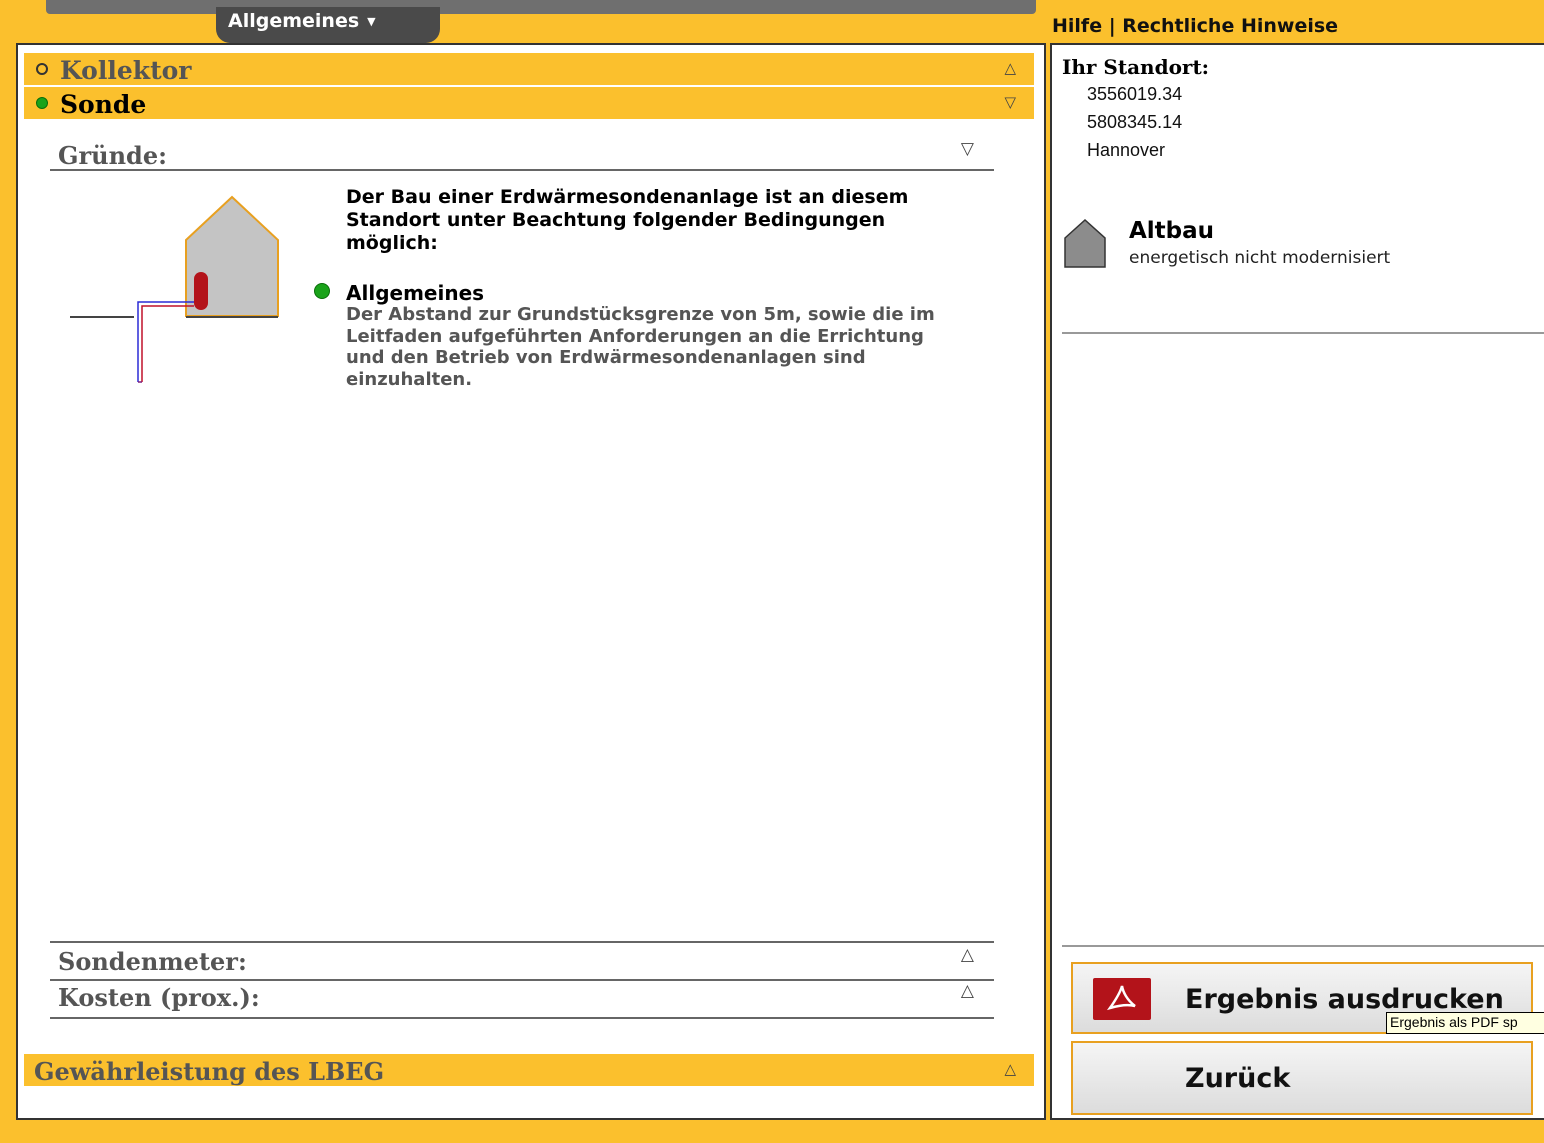 The image size is (1544, 1143). I want to click on status-empty-icon, so click(42, 69).